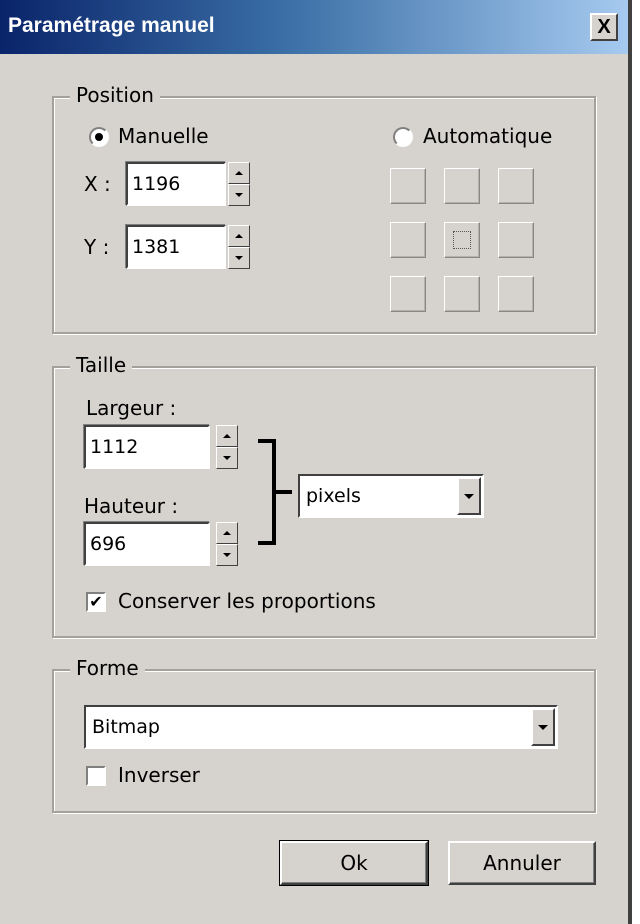 The image size is (640, 924). Describe the element at coordinates (131, 408) in the screenshot. I see `width-label: Largeur :` at that location.